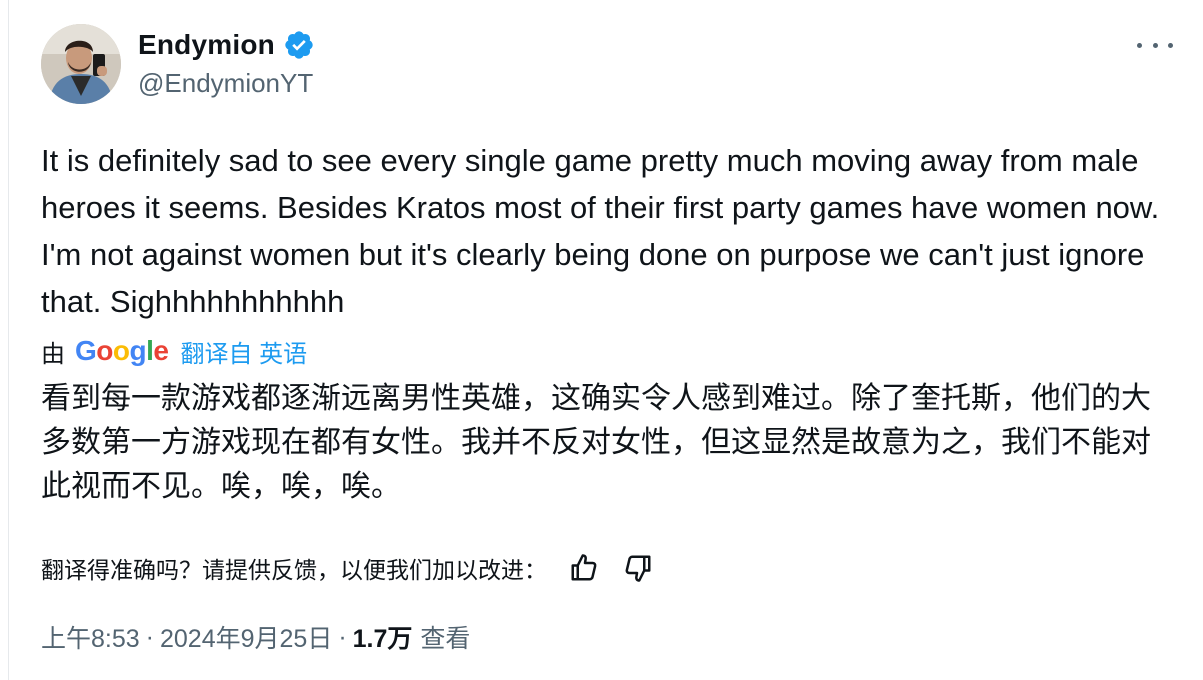  I want to click on tweet-metadata: 上午8:53 · 2024年9月25日 · 1.7万 查看, so click(255, 637).